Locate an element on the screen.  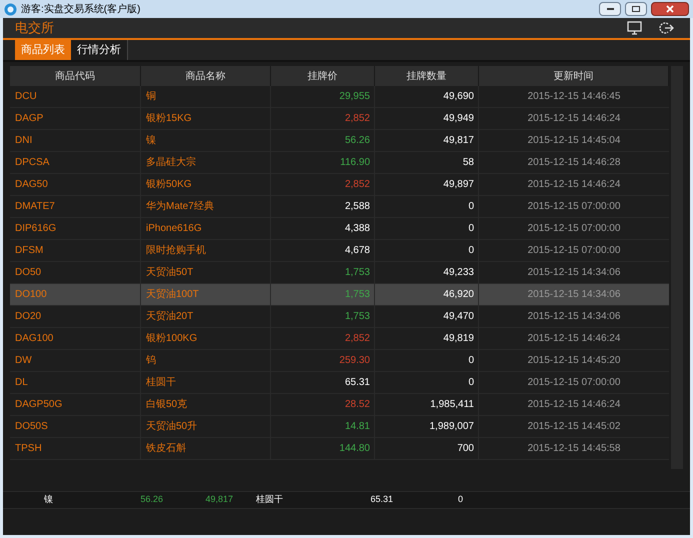
product-code: DCU is located at coordinates (26, 97).